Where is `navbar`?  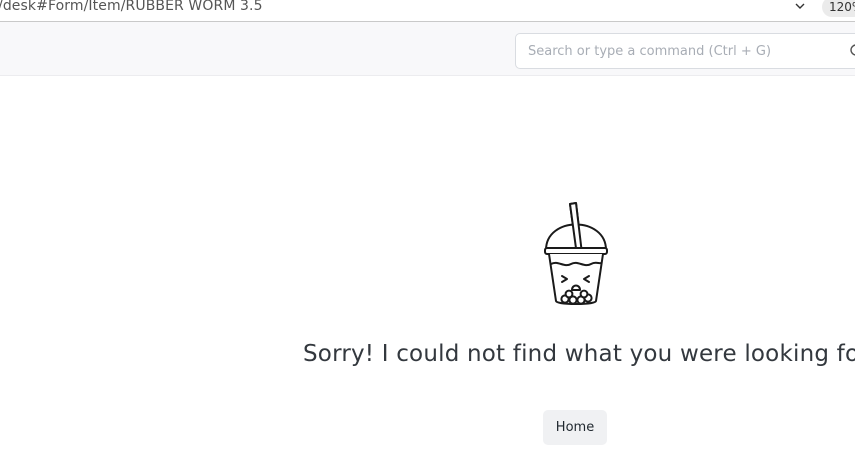
navbar is located at coordinates (427, 49).